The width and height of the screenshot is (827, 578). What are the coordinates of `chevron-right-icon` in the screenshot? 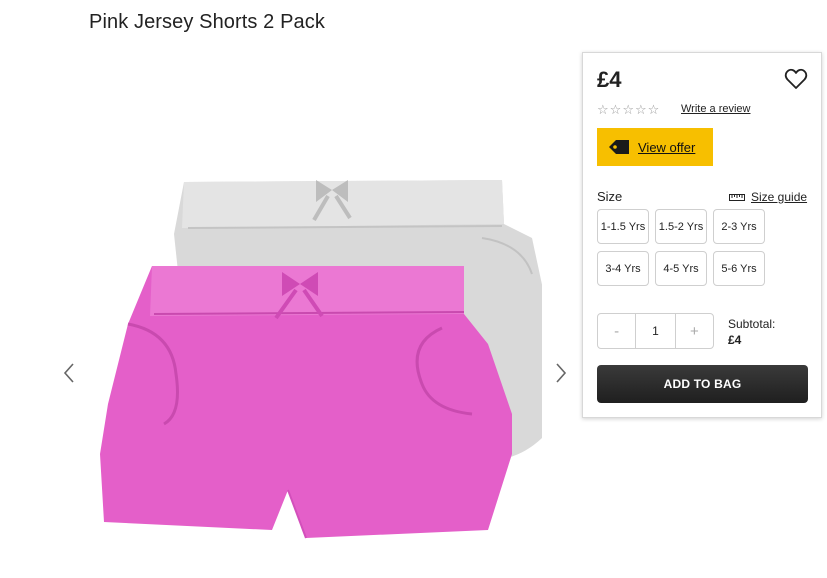 It's located at (561, 373).